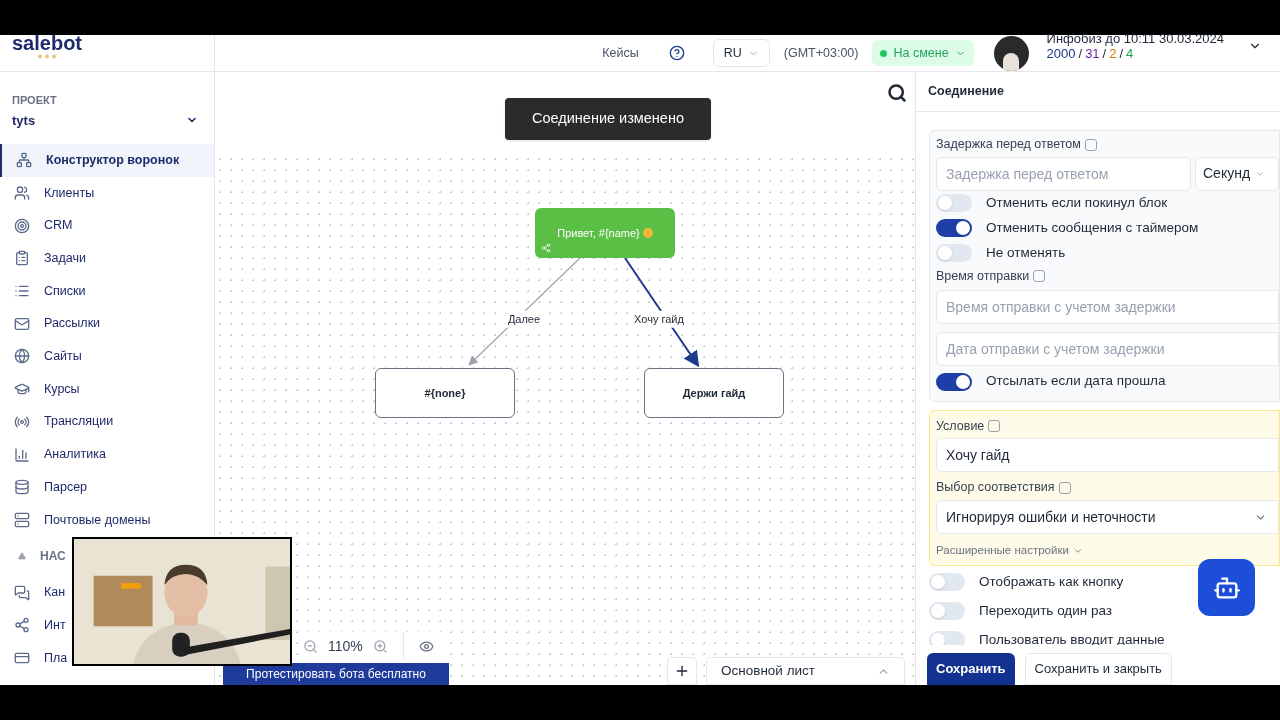  Describe the element at coordinates (608, 119) in the screenshot. I see `toast: Соединение изменено` at that location.